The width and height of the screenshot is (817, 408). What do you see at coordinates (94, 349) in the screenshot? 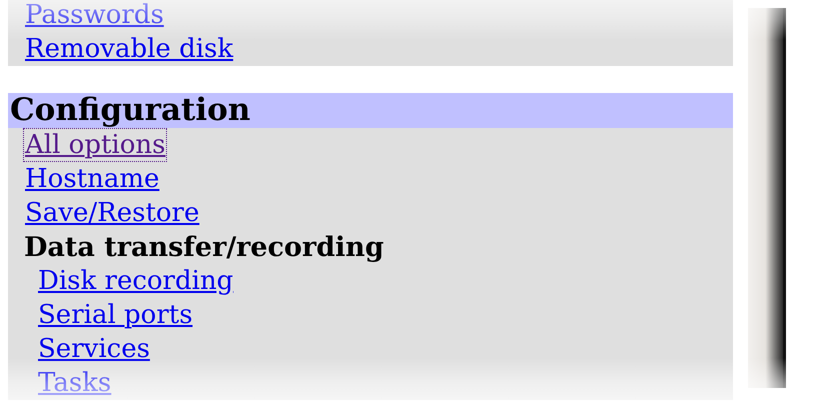
I see `nav-link: Services` at bounding box center [94, 349].